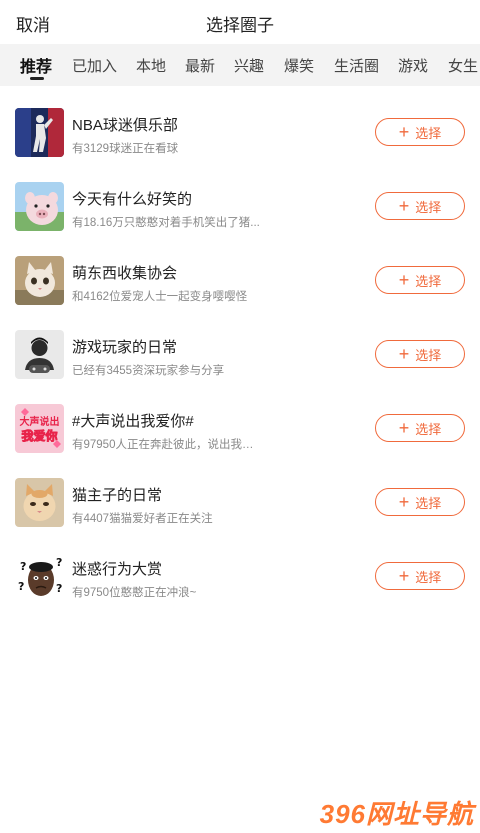 Image resolution: width=480 pixels, height=833 pixels. Describe the element at coordinates (40, 421) in the screenshot. I see `love-sticker-text-top: 大声说出` at that location.